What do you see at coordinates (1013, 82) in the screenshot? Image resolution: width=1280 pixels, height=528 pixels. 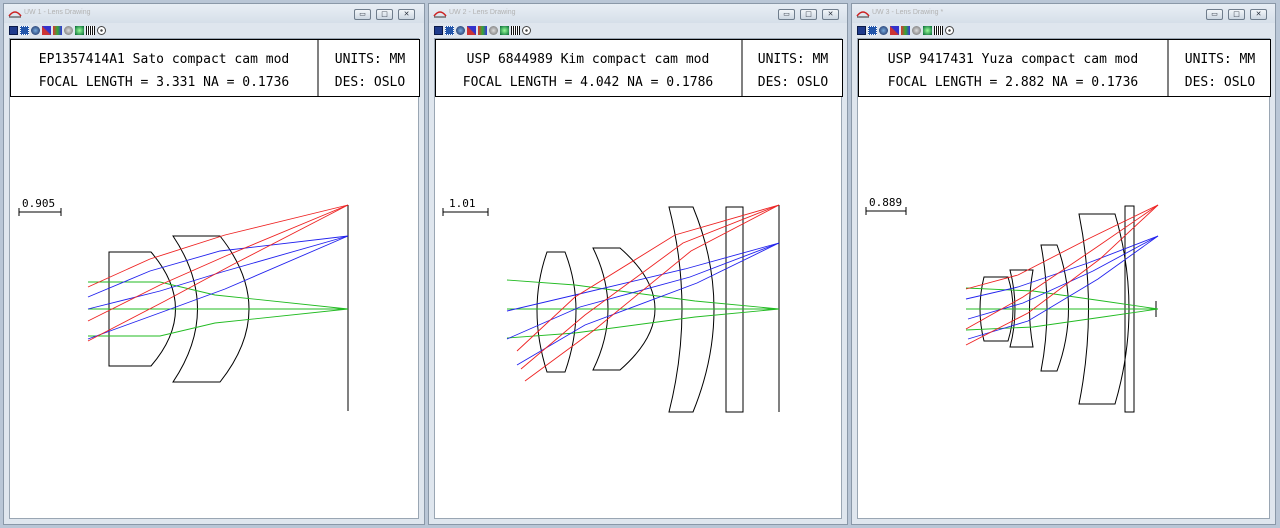 I see `focal-length-na: FOCAL LENGTH = 2.882 NA = 0.1736` at bounding box center [1013, 82].